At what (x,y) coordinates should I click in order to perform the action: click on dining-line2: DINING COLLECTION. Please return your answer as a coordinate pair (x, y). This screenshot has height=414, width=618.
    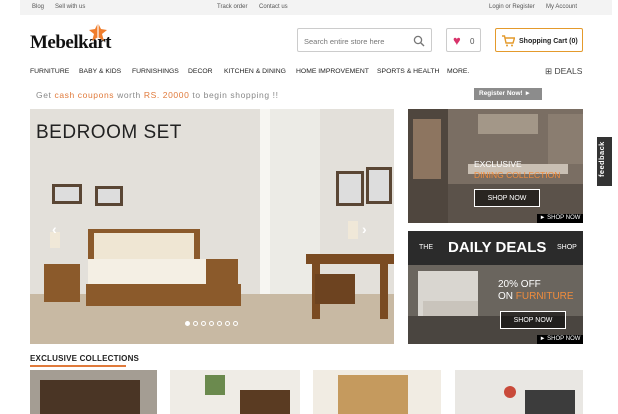
    Looking at the image, I should click on (517, 175).